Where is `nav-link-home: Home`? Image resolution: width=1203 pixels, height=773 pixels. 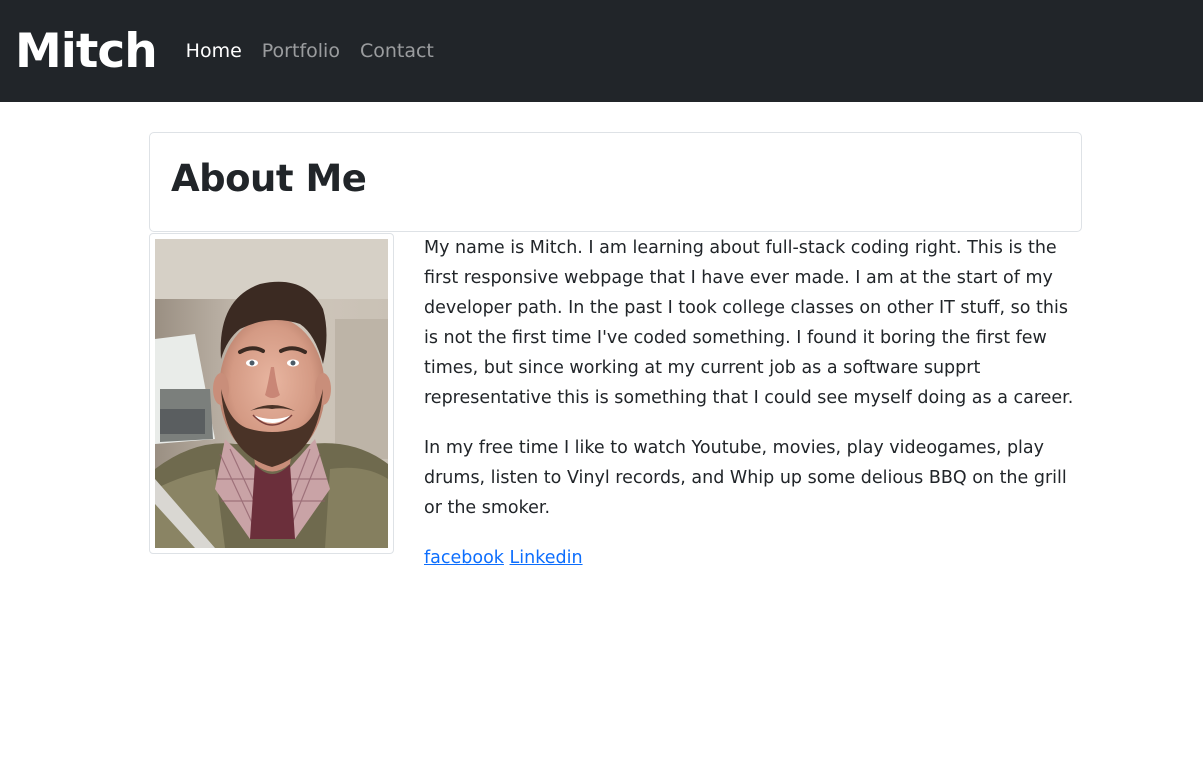
nav-link-home: Home is located at coordinates (214, 51).